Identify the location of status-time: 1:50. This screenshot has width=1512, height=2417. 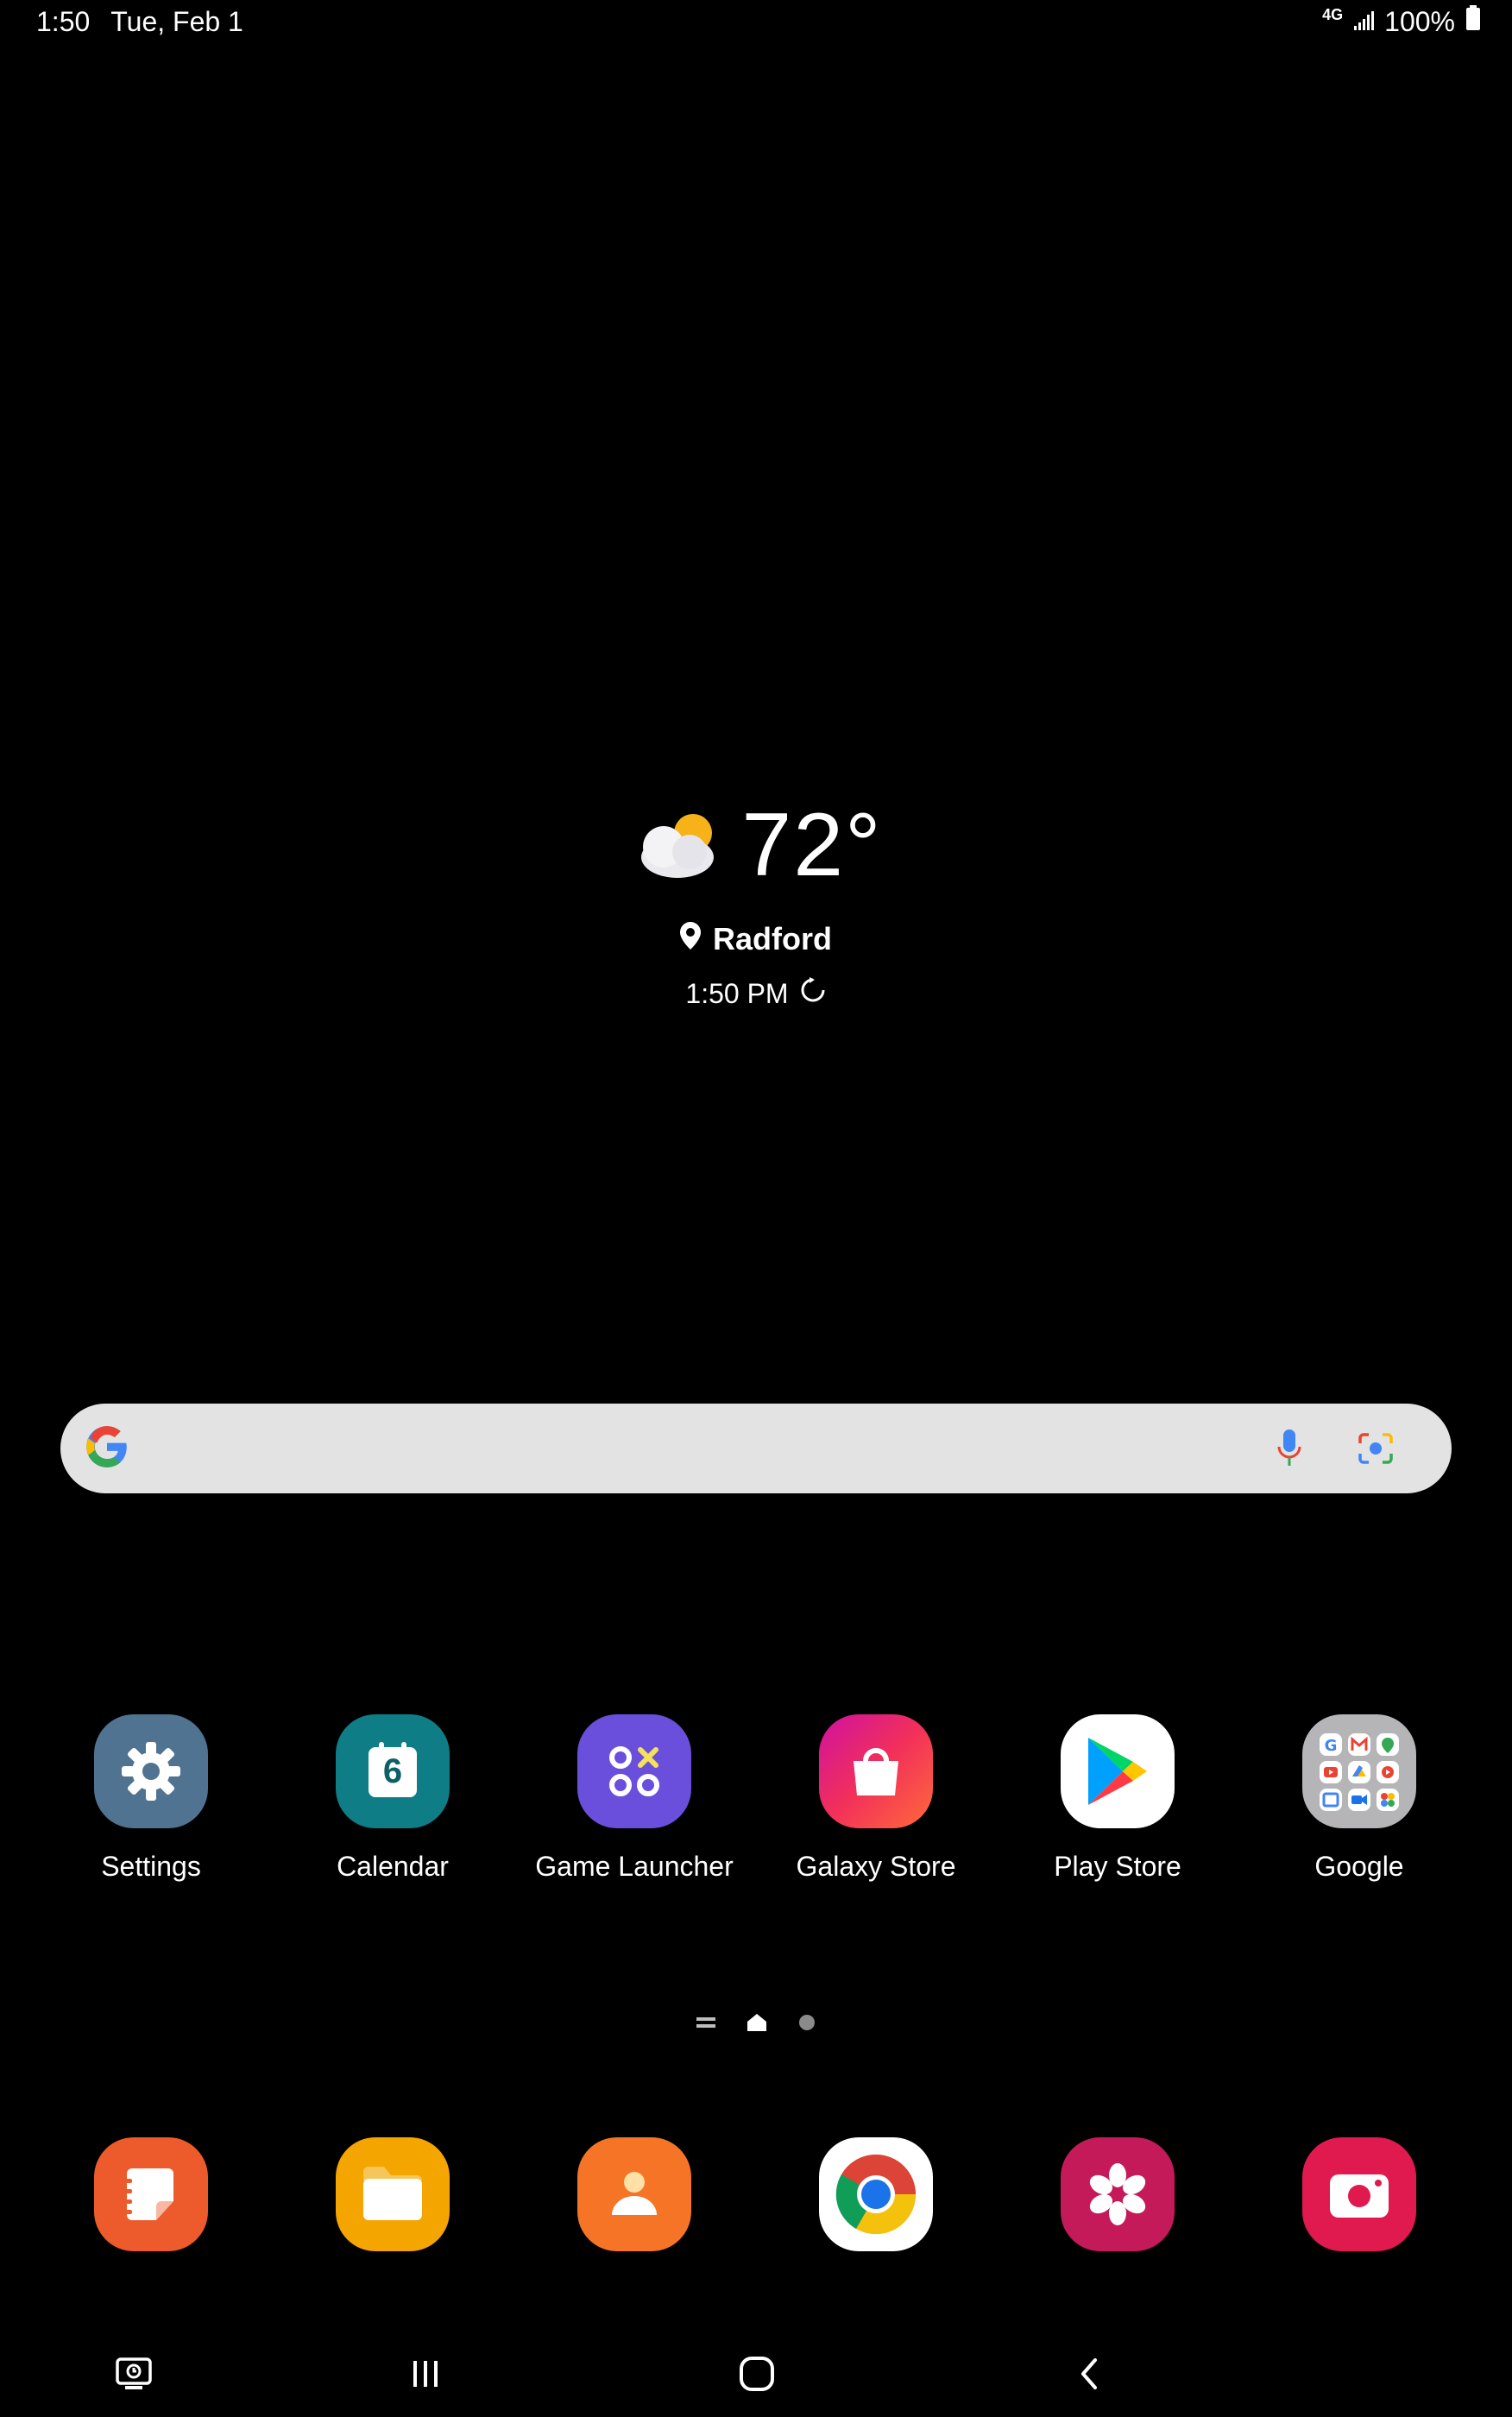
(64, 21).